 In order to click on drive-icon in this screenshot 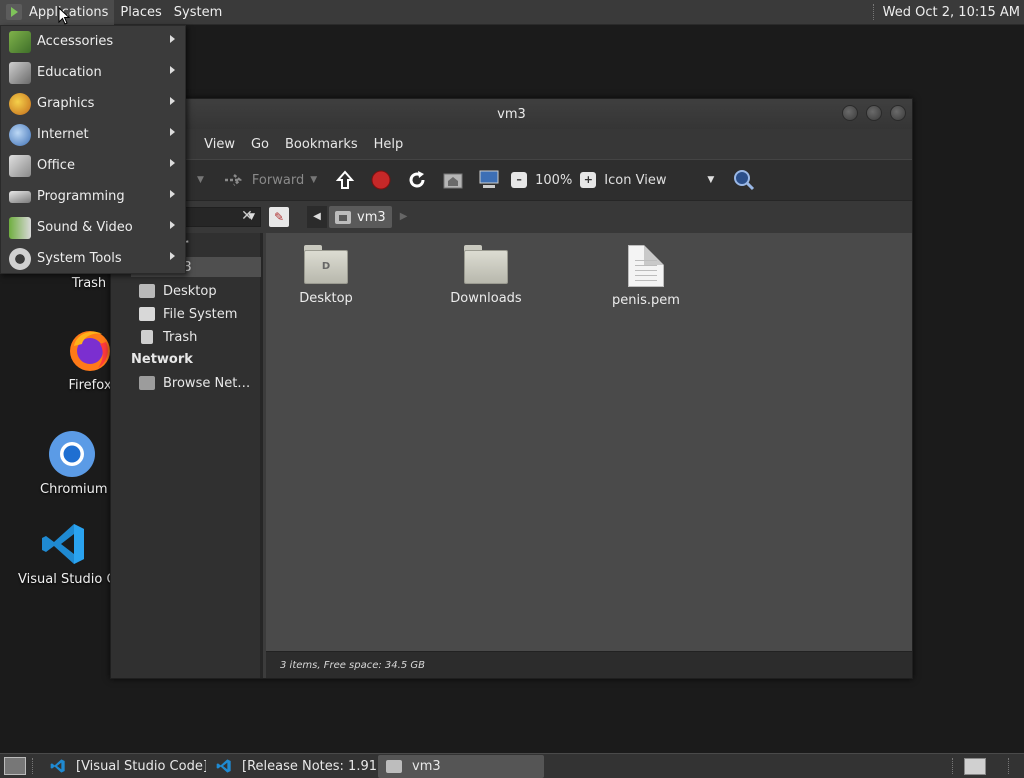, I will do `click(147, 314)`.